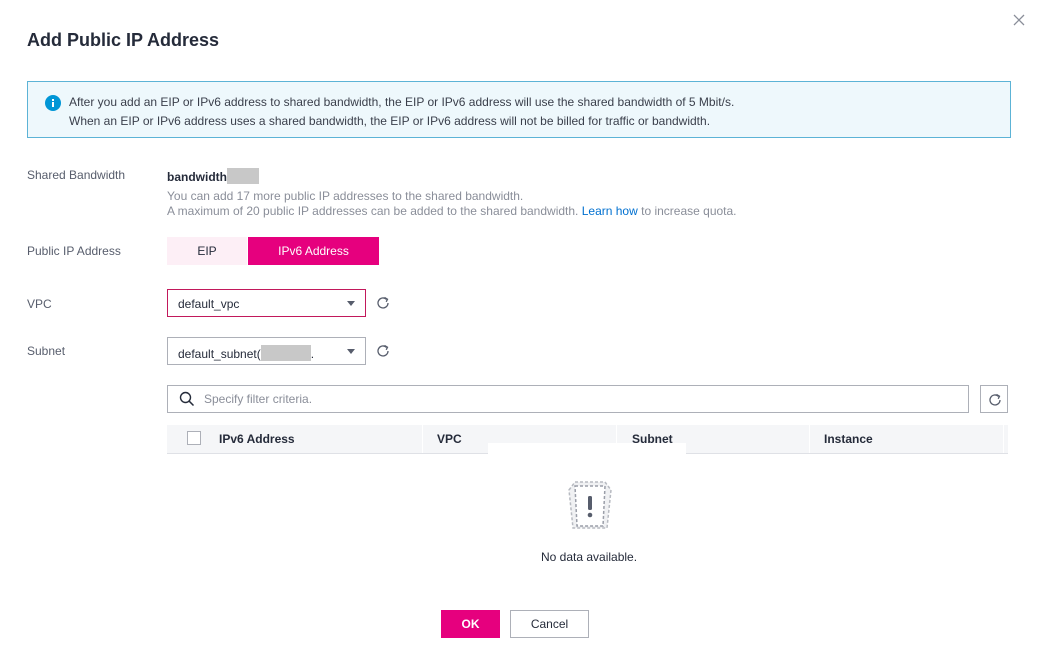 The width and height of the screenshot is (1037, 658). I want to click on vpc-select: default_vpc, so click(266, 303).